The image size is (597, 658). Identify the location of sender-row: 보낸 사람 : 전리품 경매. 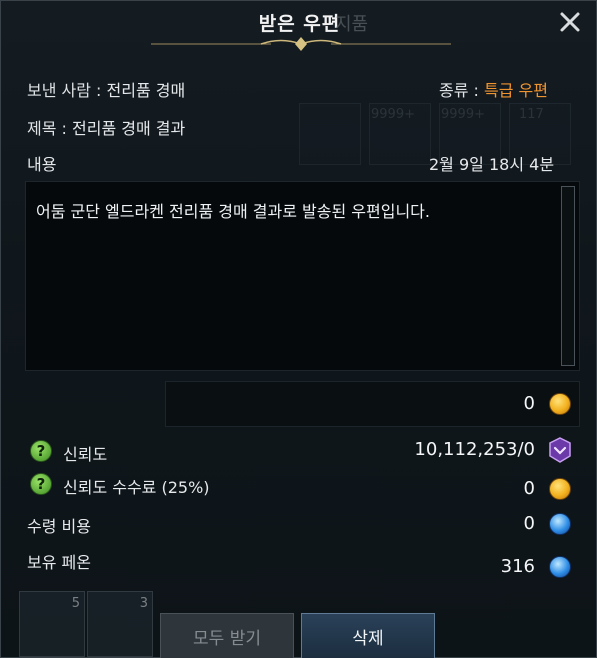
(106, 89).